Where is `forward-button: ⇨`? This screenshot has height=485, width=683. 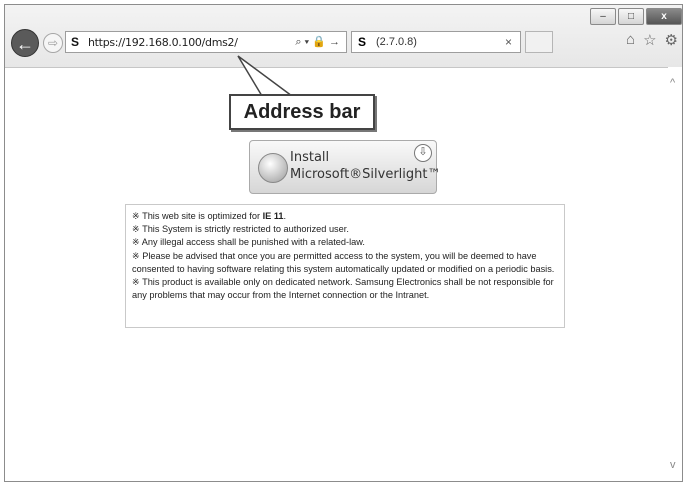
forward-button: ⇨ is located at coordinates (53, 43).